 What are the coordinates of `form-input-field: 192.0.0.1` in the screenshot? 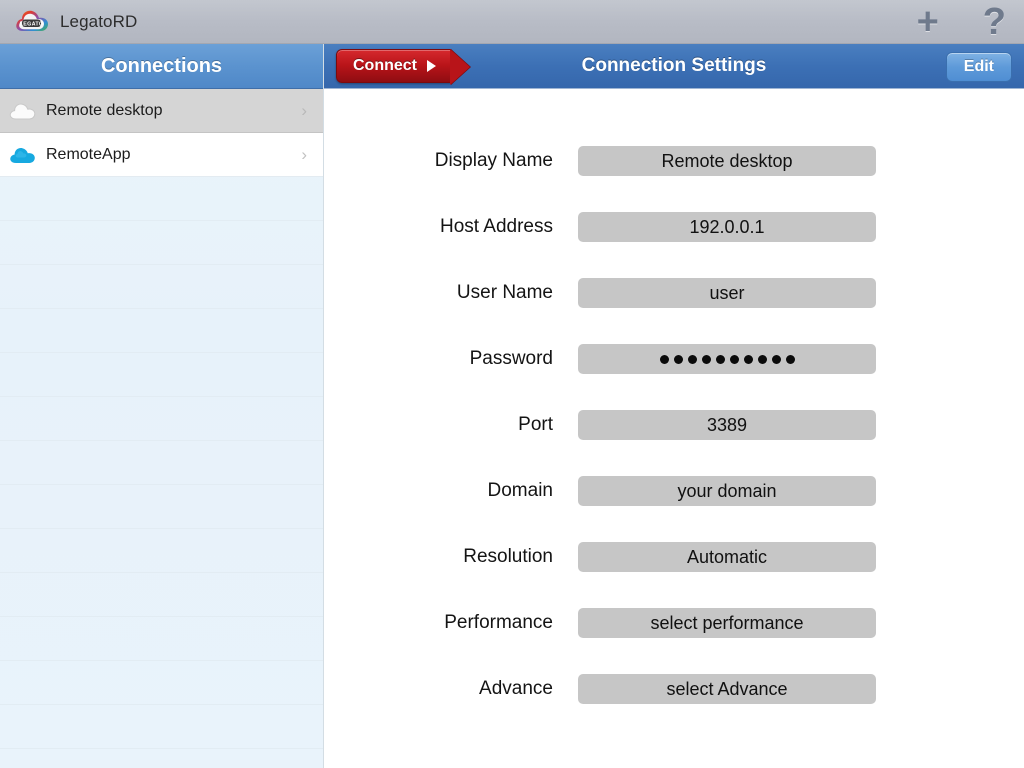 It's located at (727, 227).